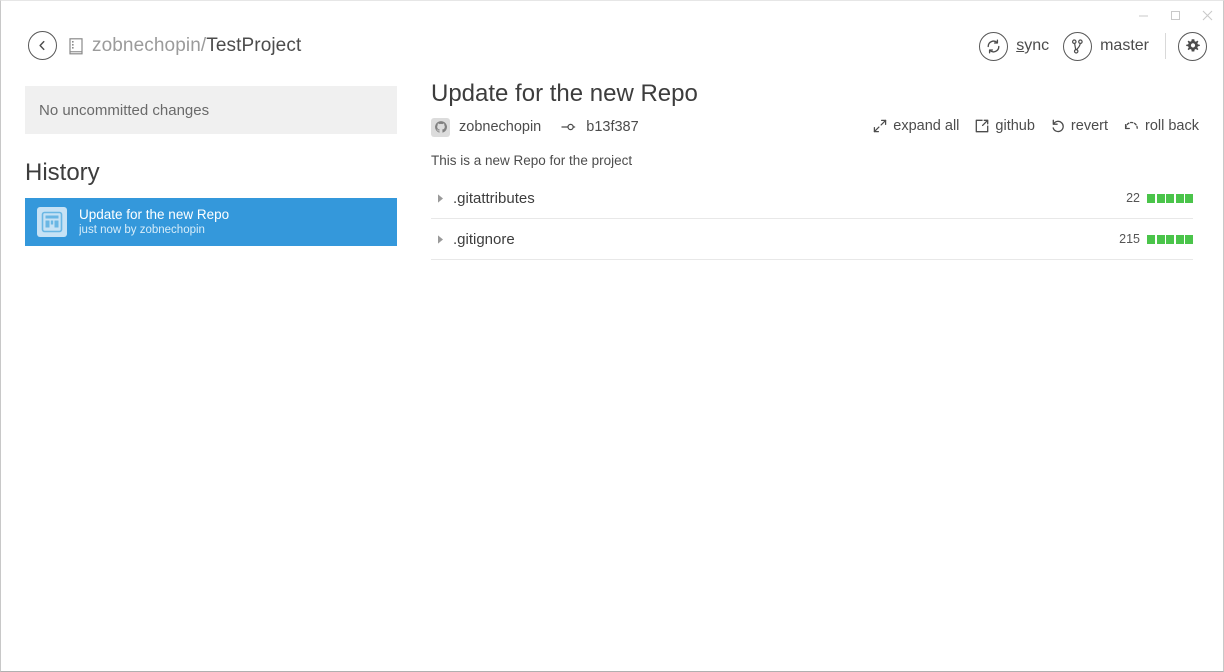  What do you see at coordinates (1058, 126) in the screenshot?
I see `revert-arrow-icon` at bounding box center [1058, 126].